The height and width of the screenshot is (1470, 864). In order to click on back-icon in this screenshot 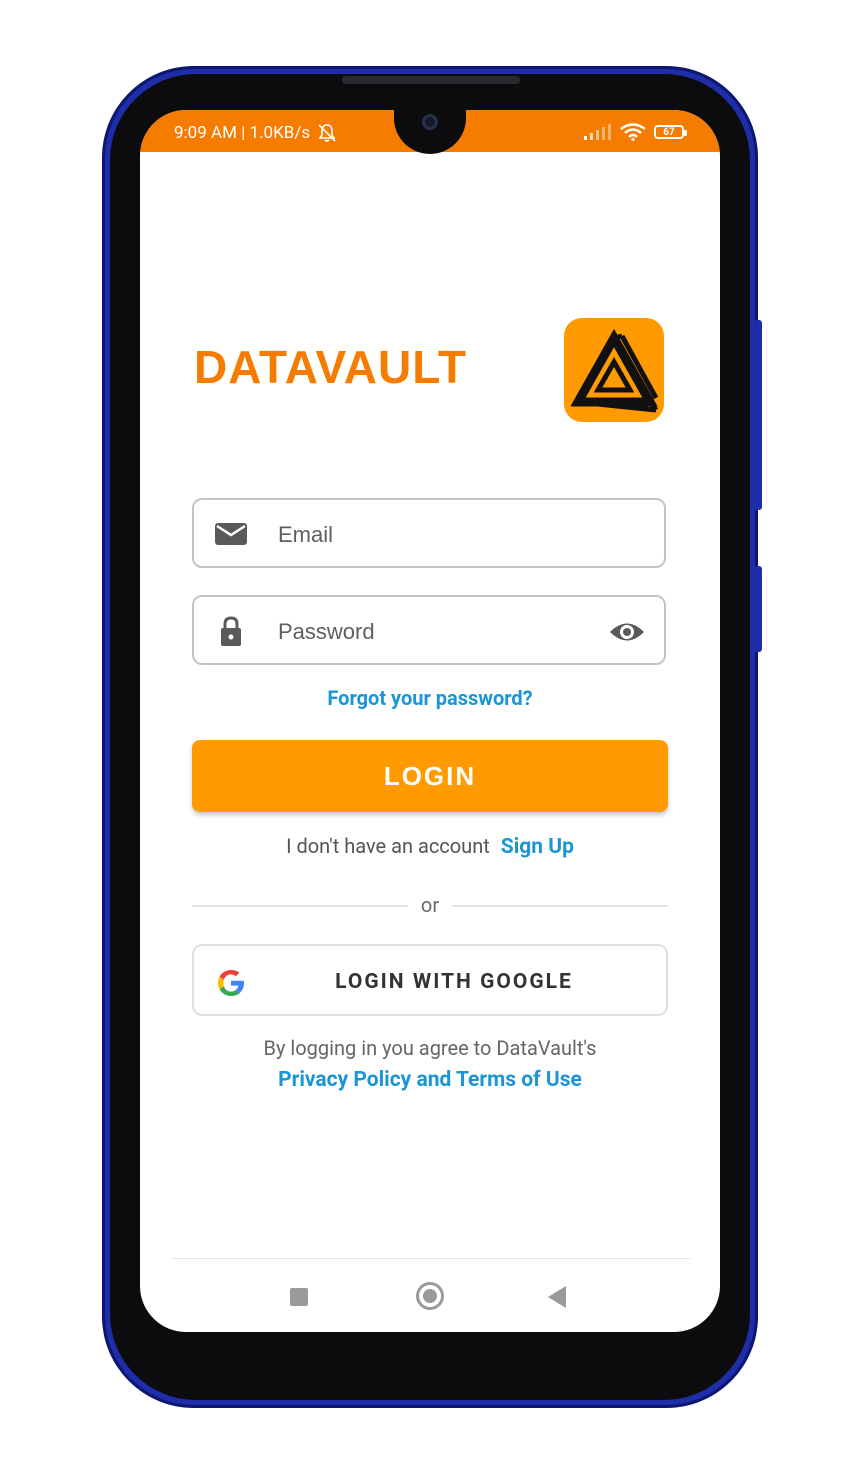, I will do `click(557, 1297)`.